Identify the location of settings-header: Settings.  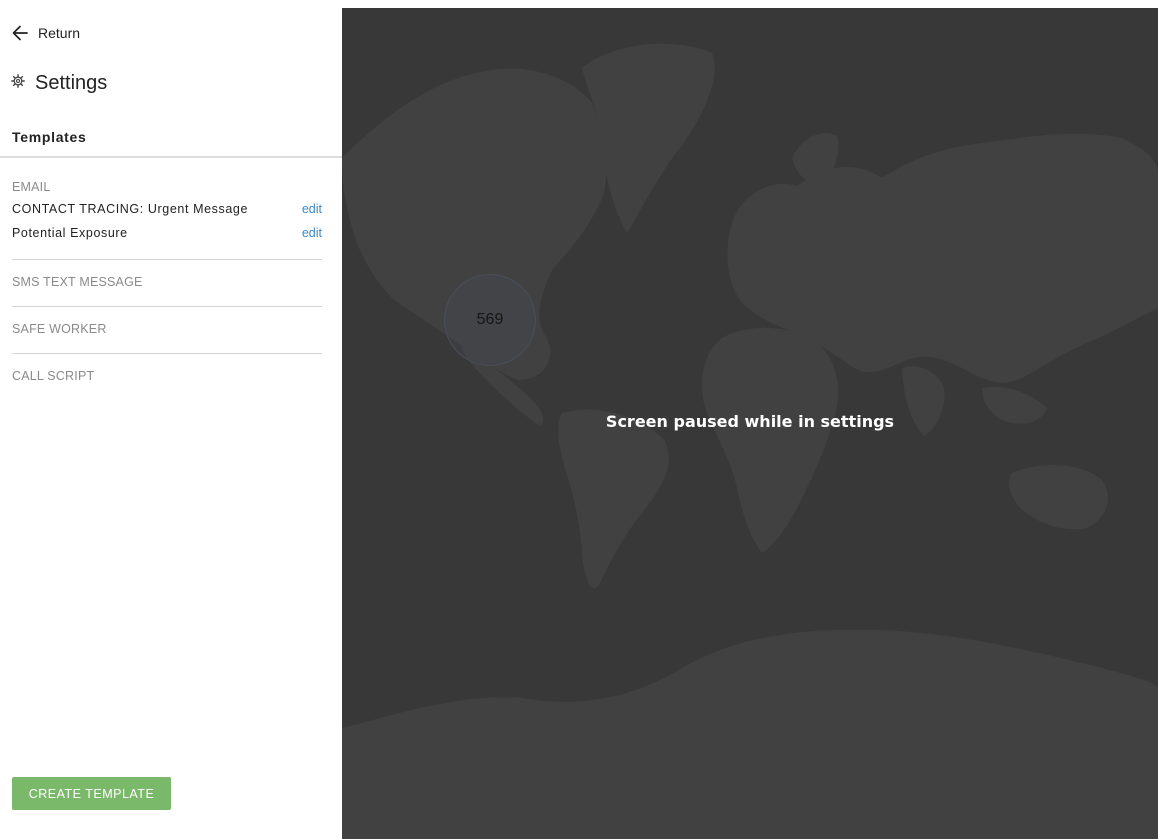
(59, 83).